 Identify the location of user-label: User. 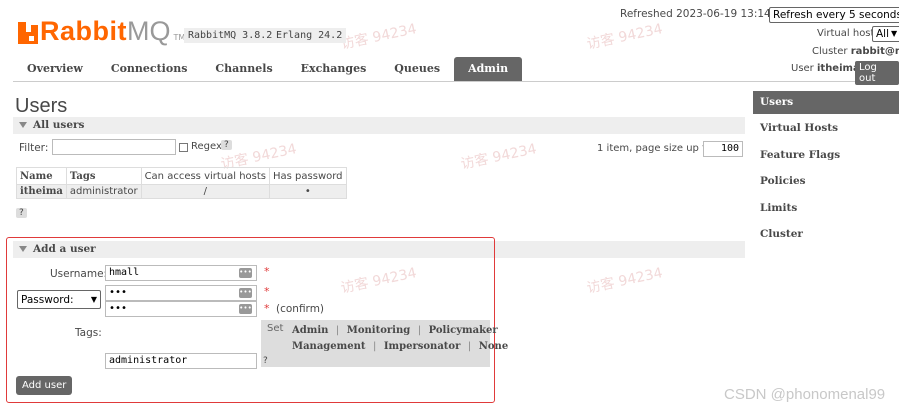
(802, 68).